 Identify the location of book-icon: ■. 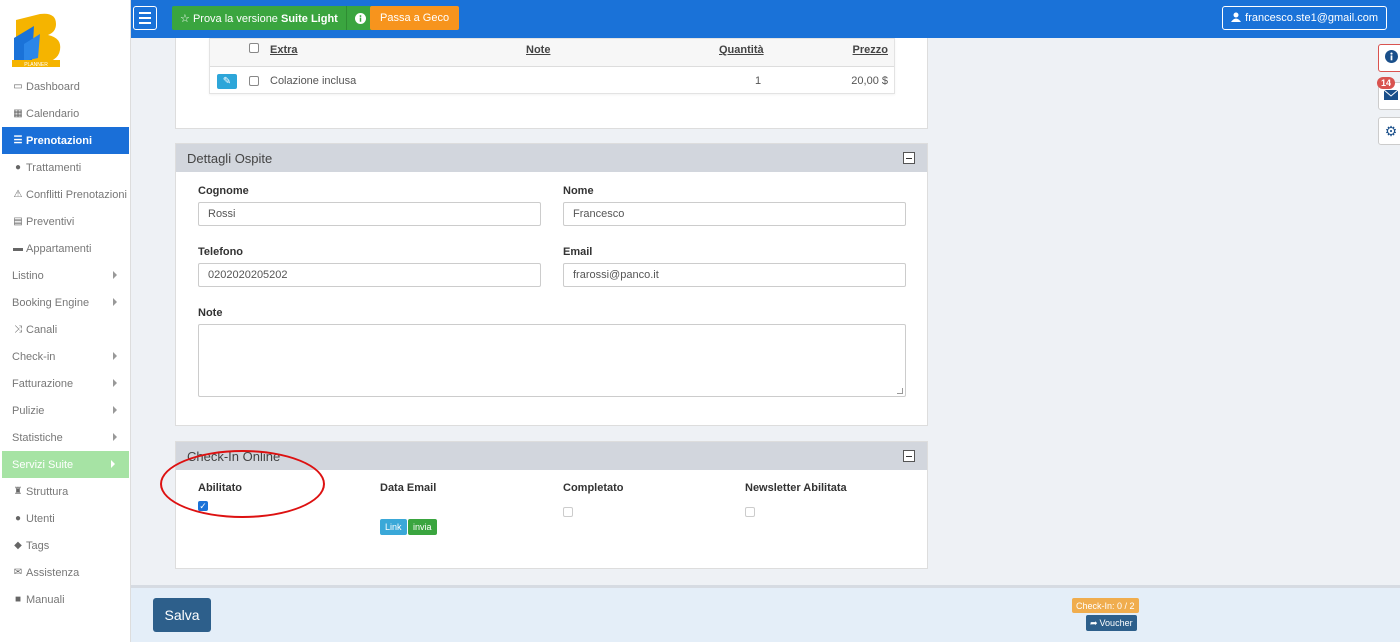
(18, 599).